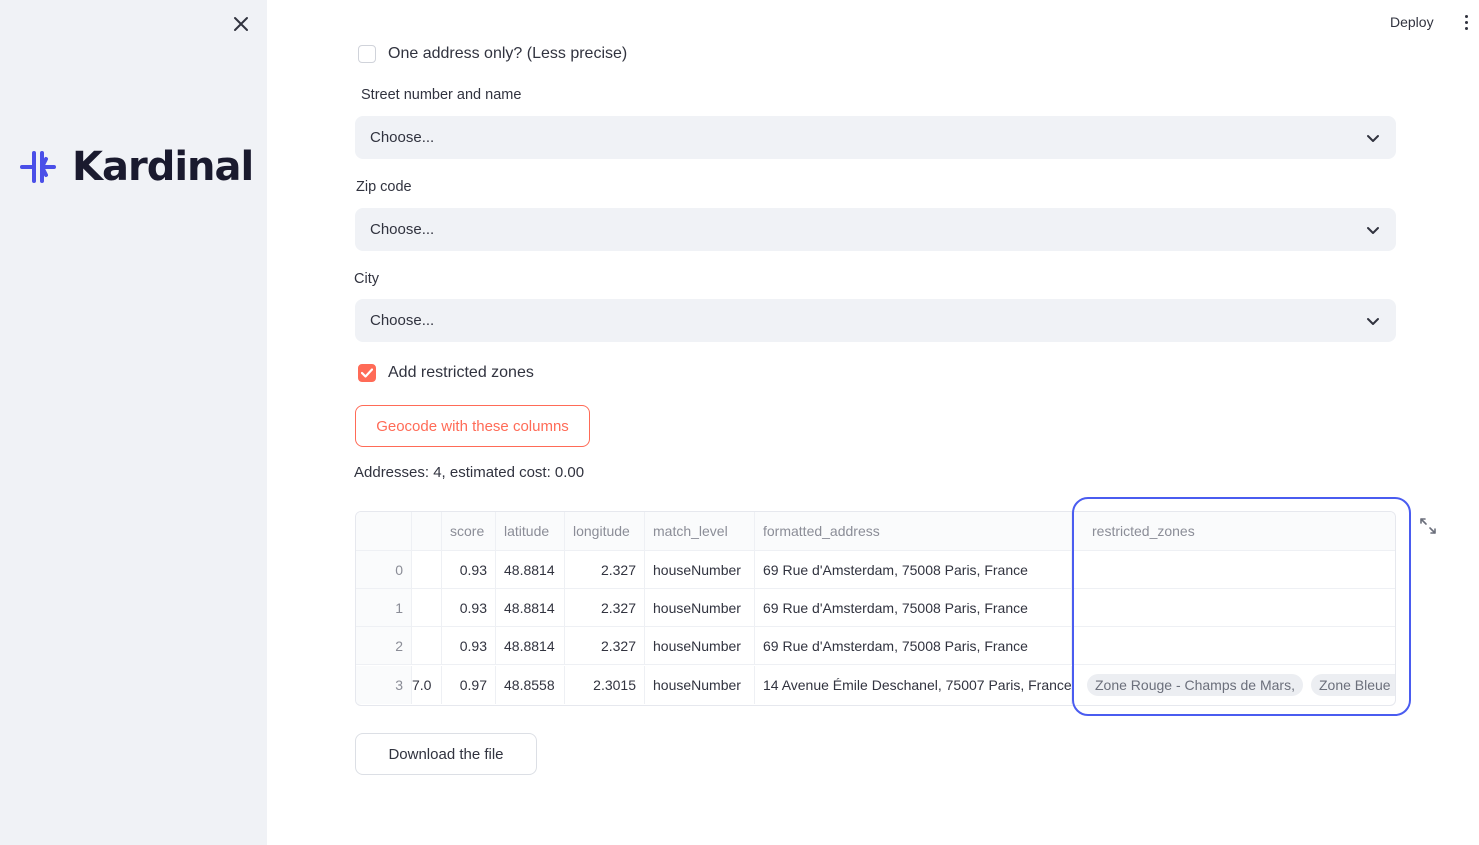 This screenshot has height=845, width=1479. Describe the element at coordinates (384, 531) in the screenshot. I see `column-header-index` at that location.